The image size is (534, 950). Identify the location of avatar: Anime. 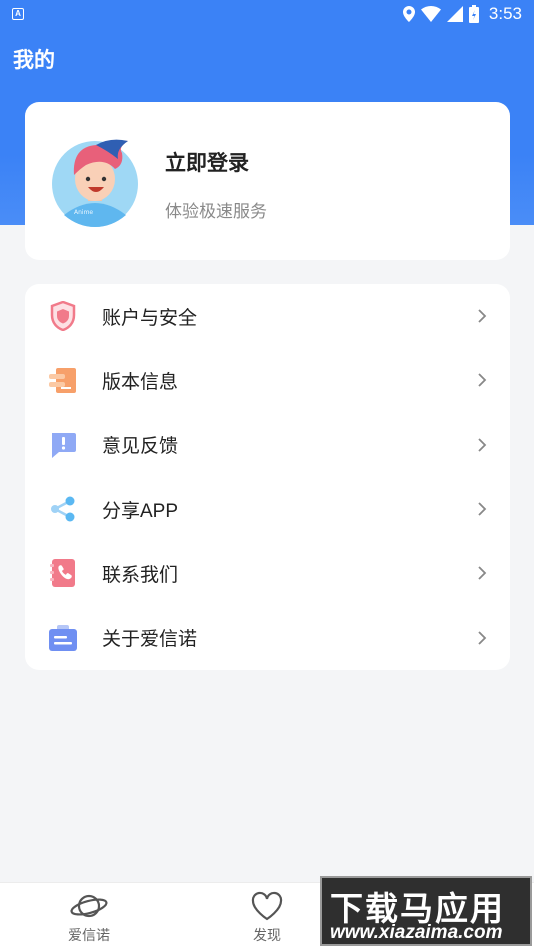
(95, 181).